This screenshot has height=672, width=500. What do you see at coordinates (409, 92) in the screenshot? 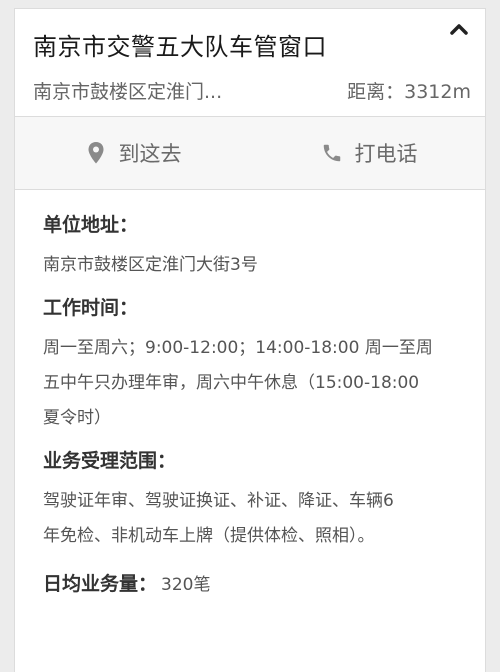
I see `station-distance: 距离：3312m` at bounding box center [409, 92].